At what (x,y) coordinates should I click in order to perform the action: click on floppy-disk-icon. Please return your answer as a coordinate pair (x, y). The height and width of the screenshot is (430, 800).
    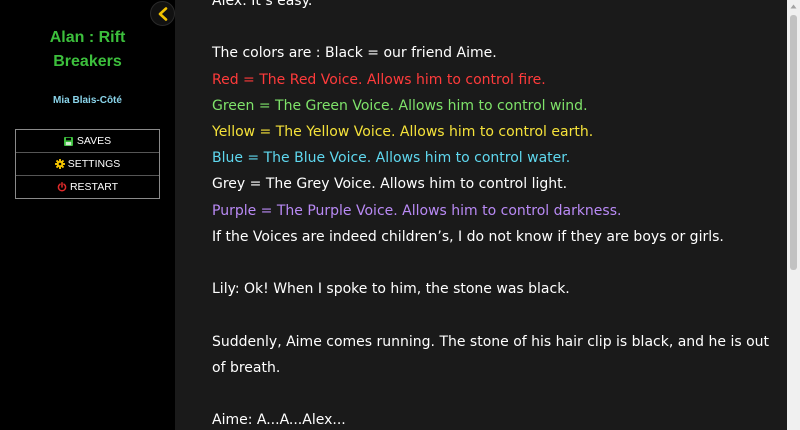
    Looking at the image, I should click on (69, 141).